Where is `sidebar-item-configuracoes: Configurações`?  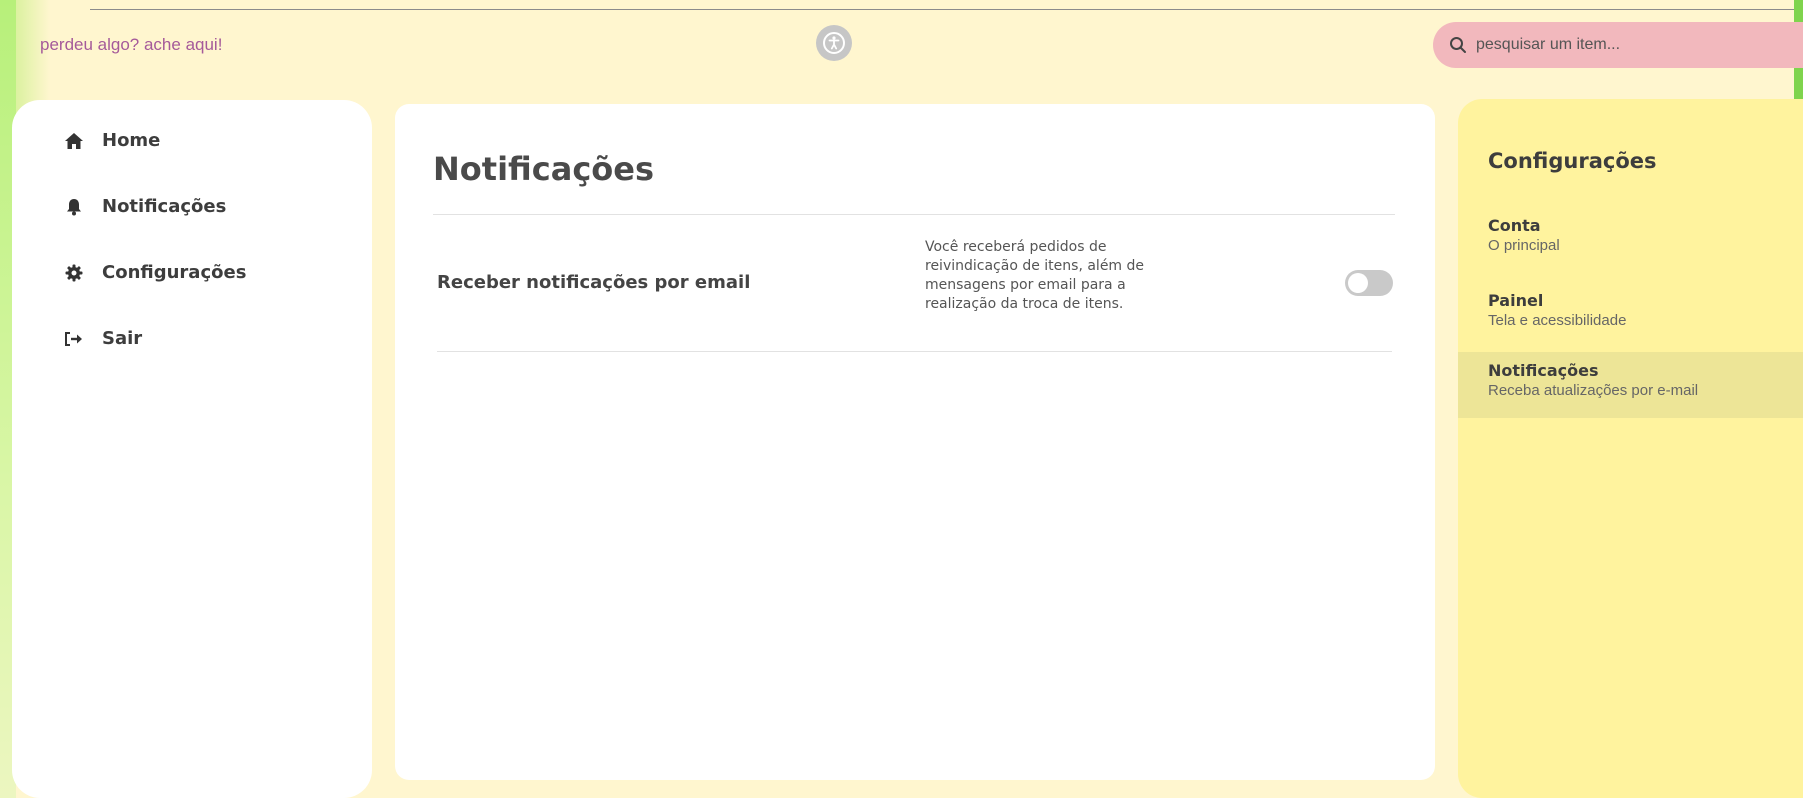 sidebar-item-configuracoes: Configurações is located at coordinates (155, 272).